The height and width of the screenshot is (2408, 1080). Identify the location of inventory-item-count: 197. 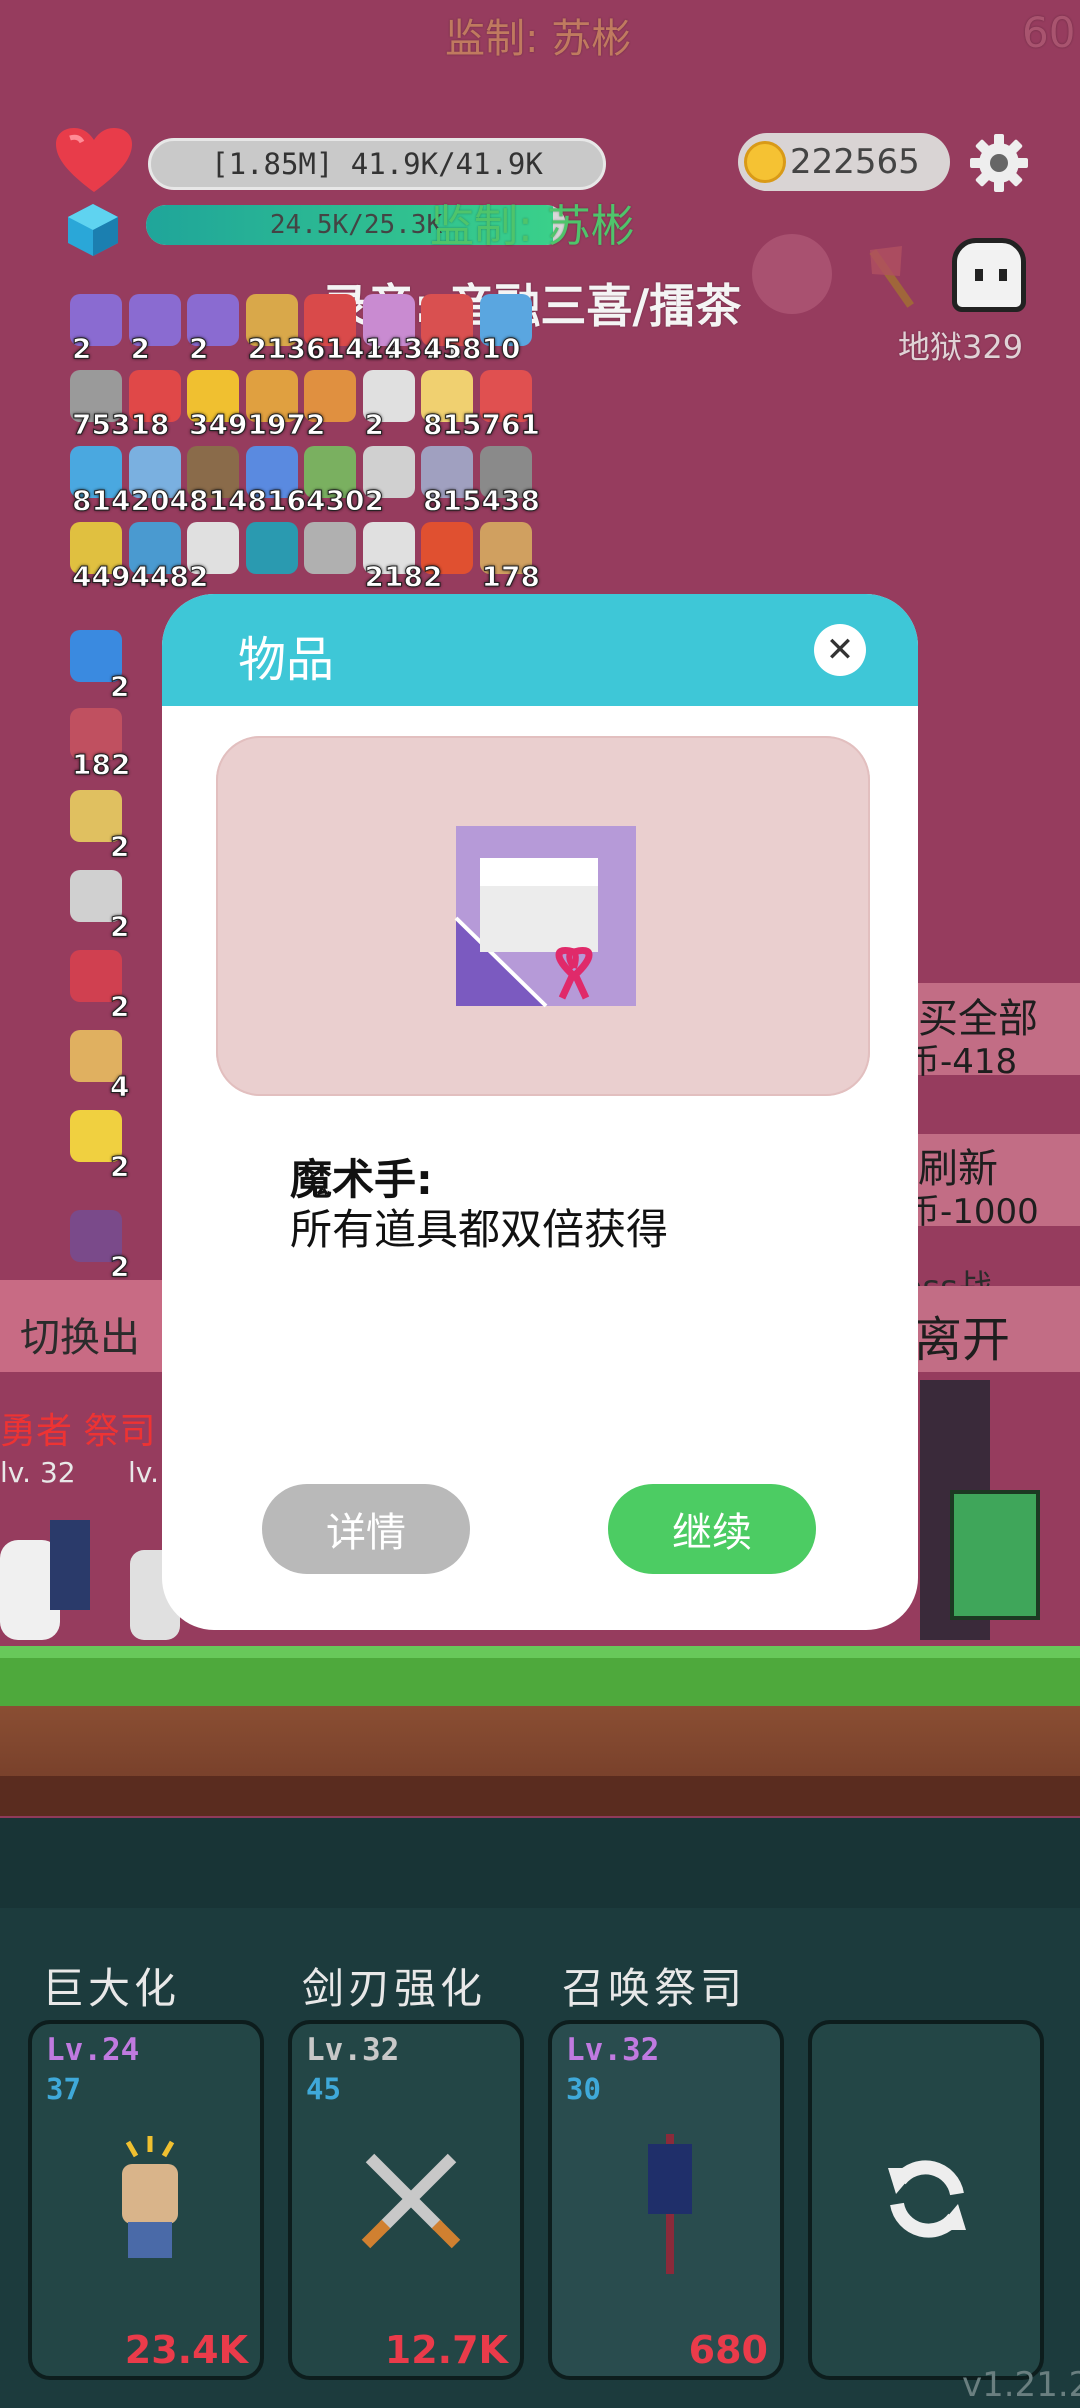
(276, 425).